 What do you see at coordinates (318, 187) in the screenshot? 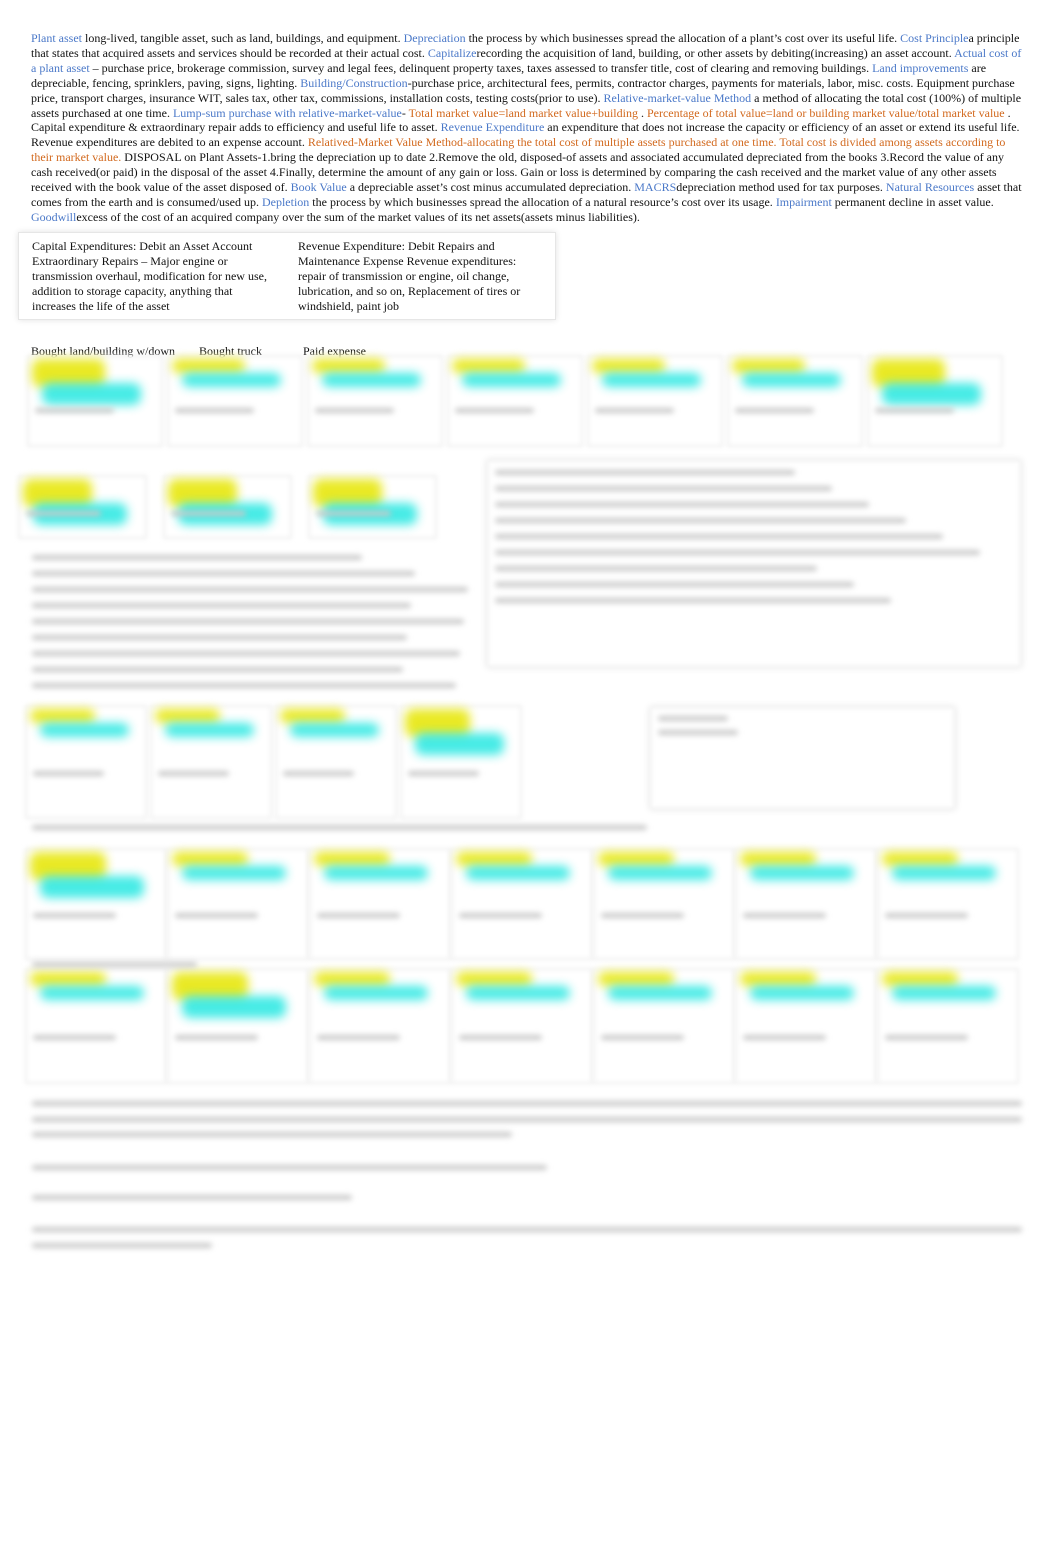
I see `term-label: Book Value` at bounding box center [318, 187].